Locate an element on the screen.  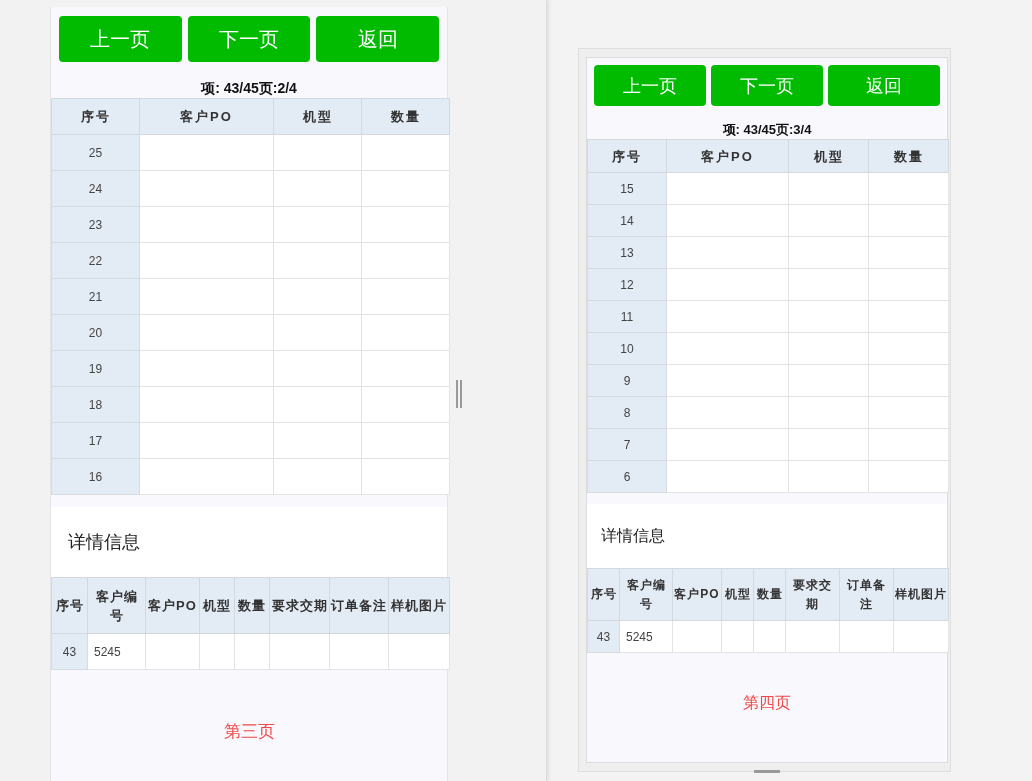
row-number-cell: 10 is located at coordinates (627, 348).